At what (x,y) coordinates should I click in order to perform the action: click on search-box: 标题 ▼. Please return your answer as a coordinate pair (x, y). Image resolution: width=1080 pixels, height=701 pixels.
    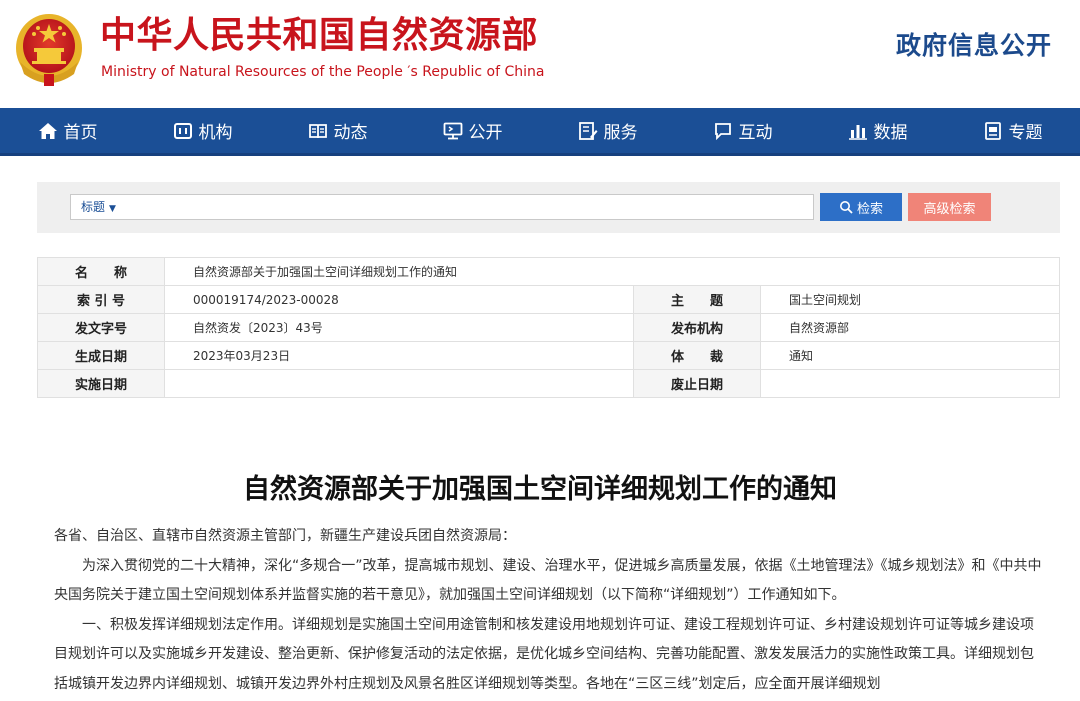
    Looking at the image, I should click on (442, 207).